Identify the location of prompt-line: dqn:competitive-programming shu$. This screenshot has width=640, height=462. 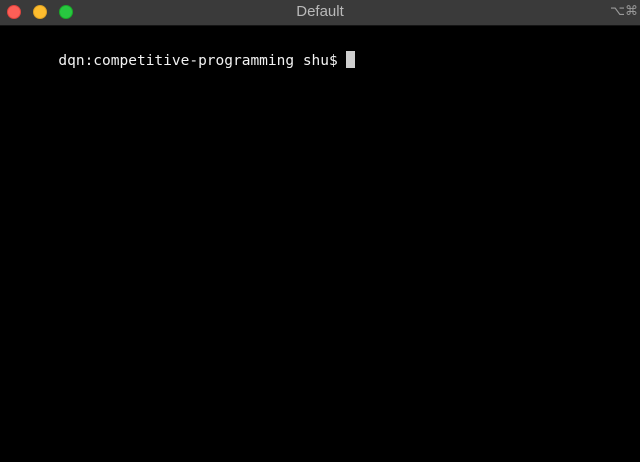
(180, 51).